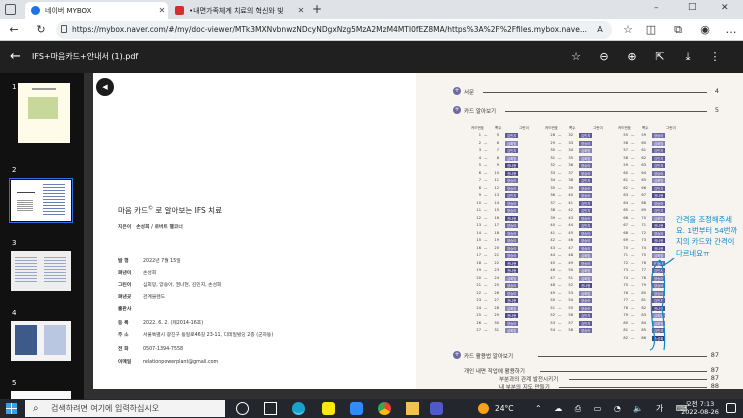 This screenshot has width=743, height=418. What do you see at coordinates (570, 210) in the screenshot?
I see `card-page: 42` at bounding box center [570, 210].